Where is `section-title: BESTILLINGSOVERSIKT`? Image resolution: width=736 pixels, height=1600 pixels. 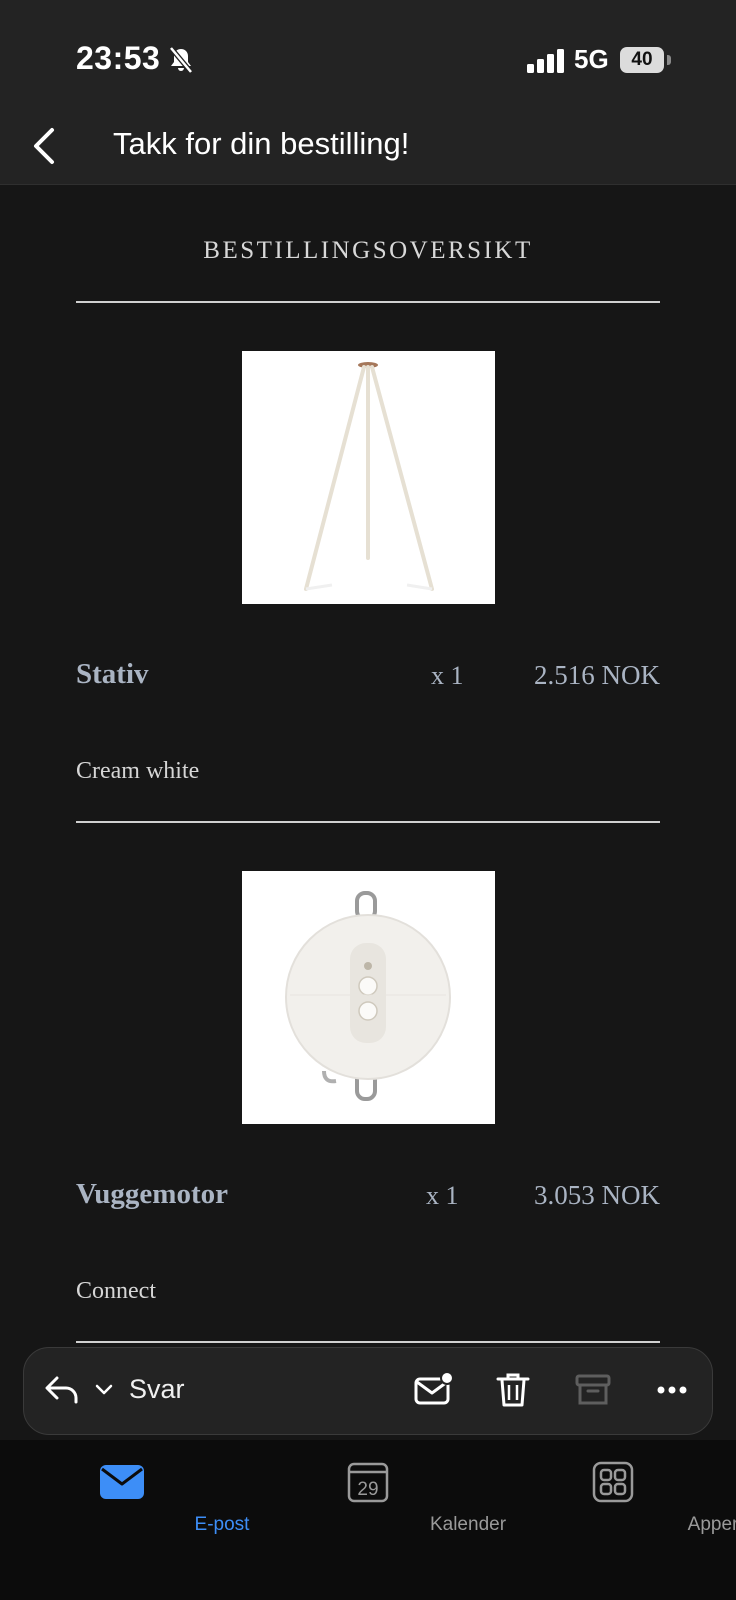
section-title: BESTILLINGSOVERSIKT is located at coordinates (368, 250).